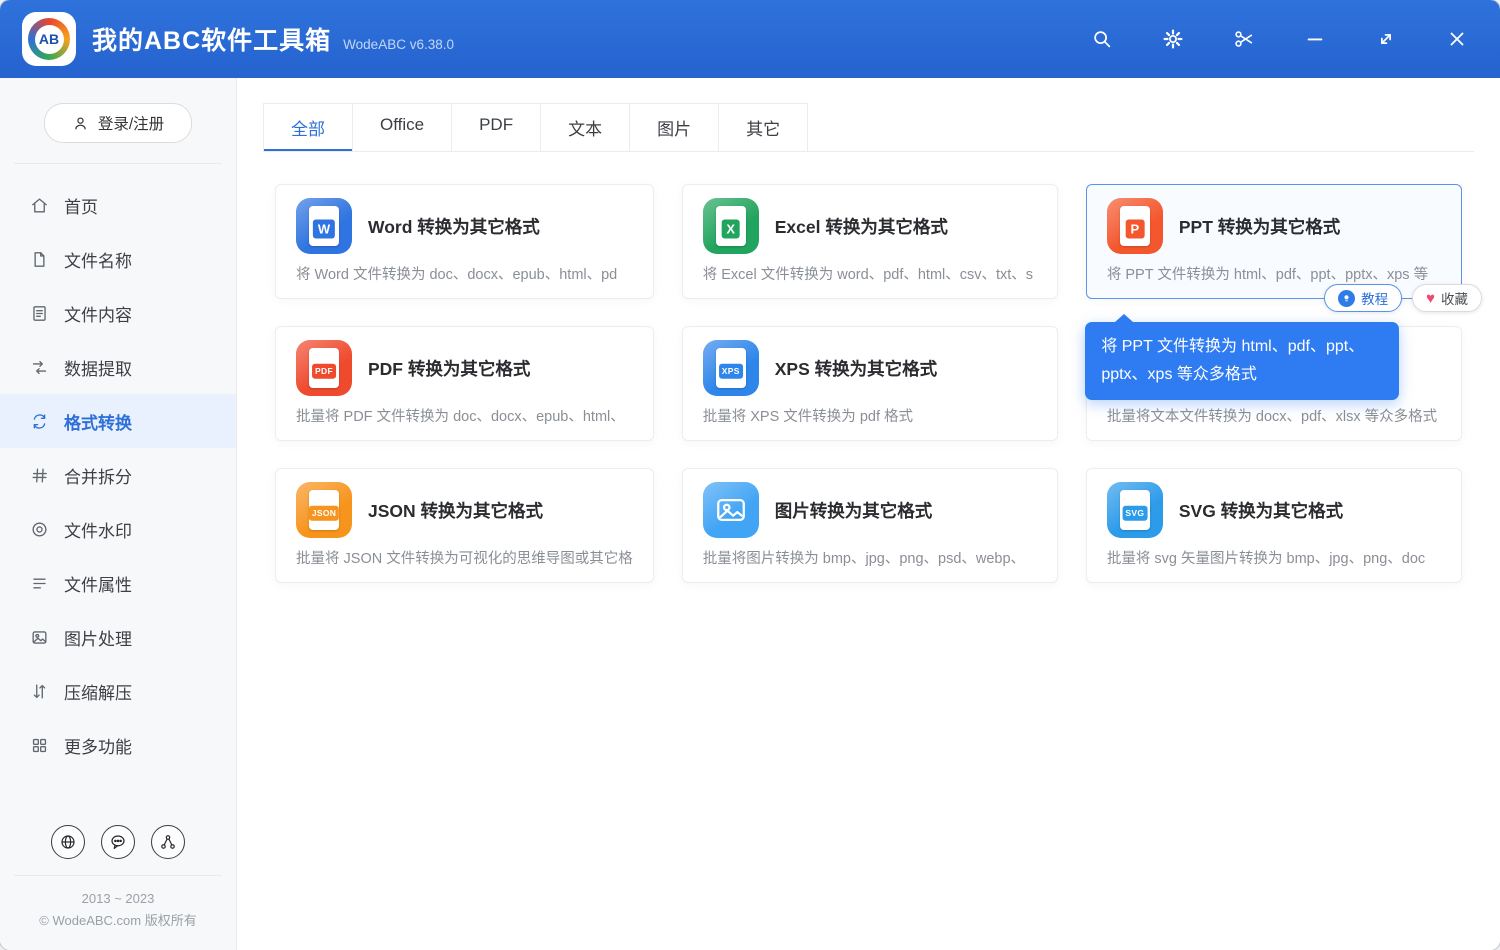  I want to click on tab-pdf: PDF, so click(496, 127).